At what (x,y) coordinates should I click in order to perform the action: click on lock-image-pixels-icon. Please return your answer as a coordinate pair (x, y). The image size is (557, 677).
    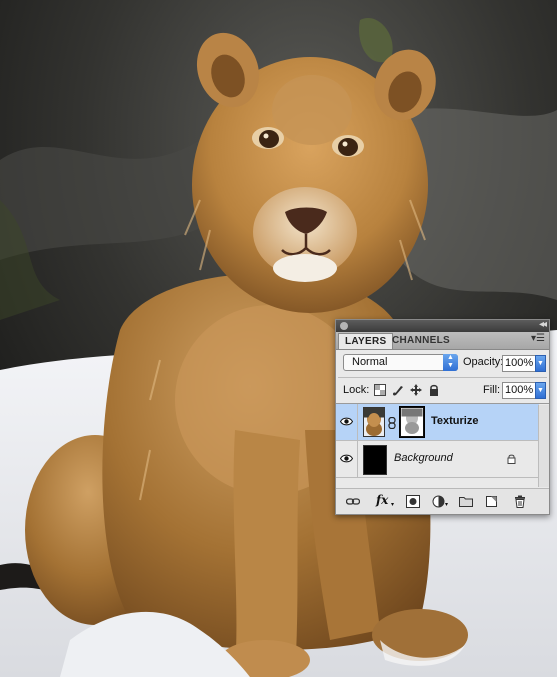
    Looking at the image, I should click on (398, 390).